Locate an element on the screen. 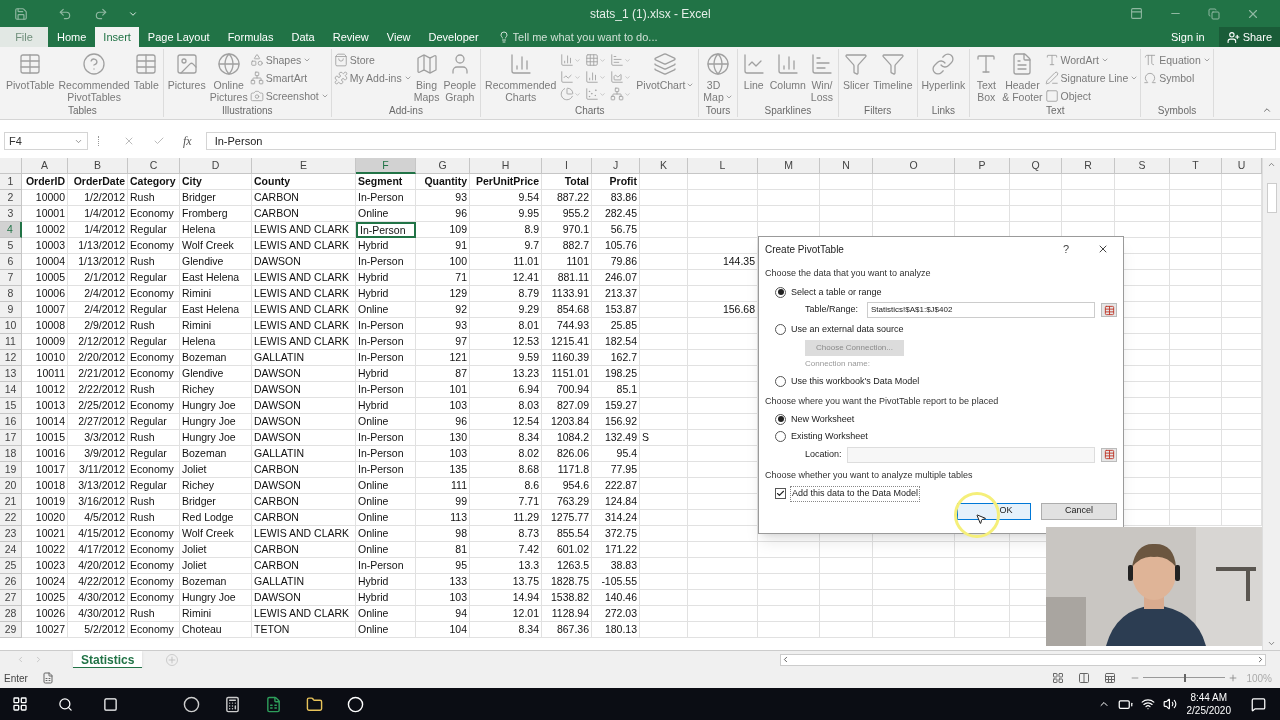  row-number: 17 is located at coordinates (11, 438).